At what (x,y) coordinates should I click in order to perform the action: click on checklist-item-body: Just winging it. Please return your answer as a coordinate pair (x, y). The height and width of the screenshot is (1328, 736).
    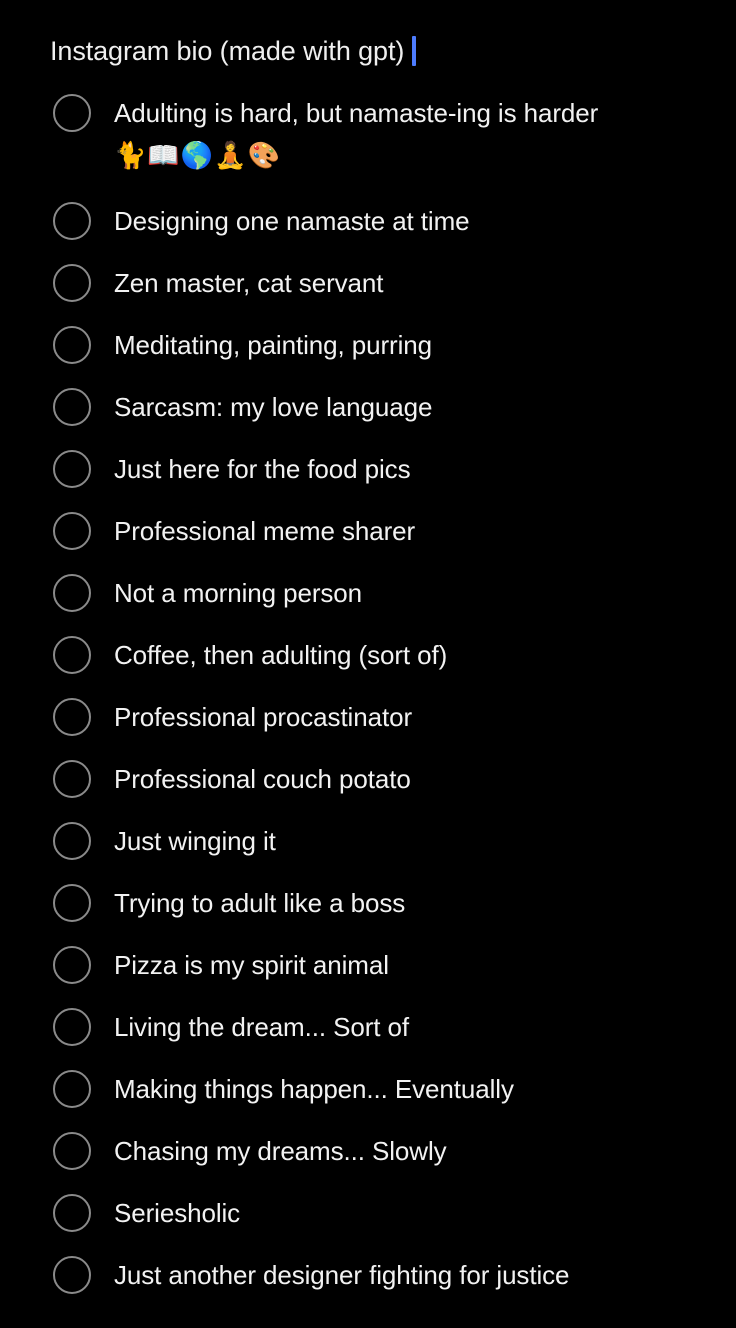
    Looking at the image, I should click on (413, 841).